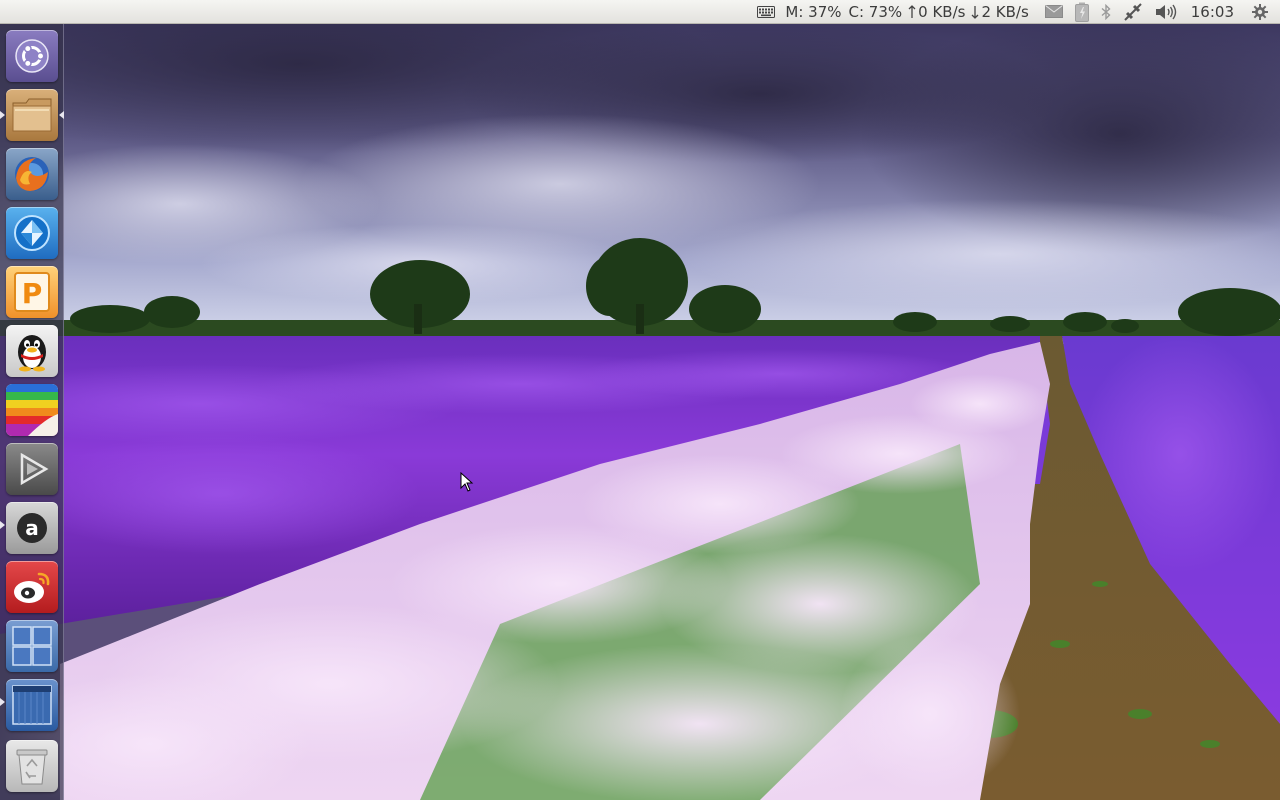 This screenshot has width=1280, height=800. I want to click on keyboard-icon, so click(766, 11).